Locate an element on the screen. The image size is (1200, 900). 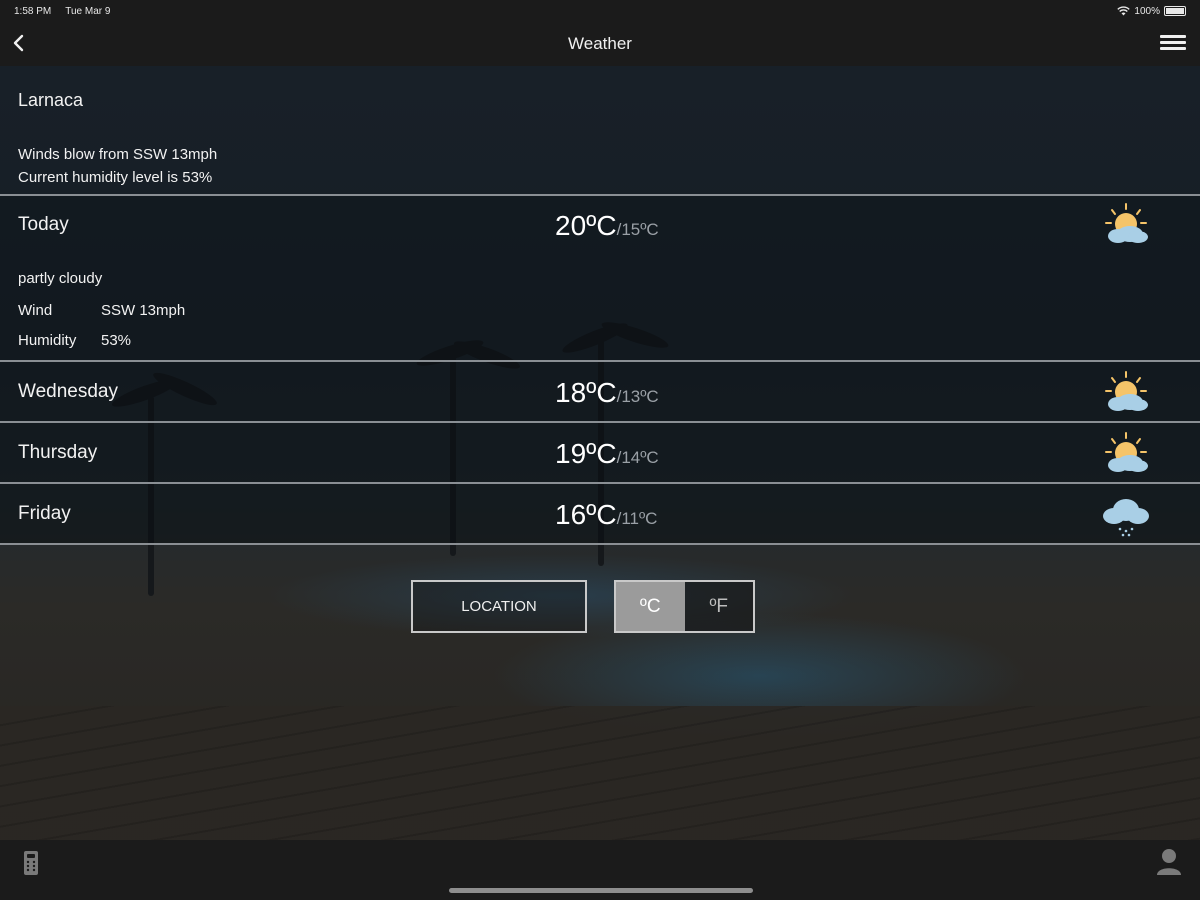
temperature: 20ºC/15ºC is located at coordinates (607, 226).